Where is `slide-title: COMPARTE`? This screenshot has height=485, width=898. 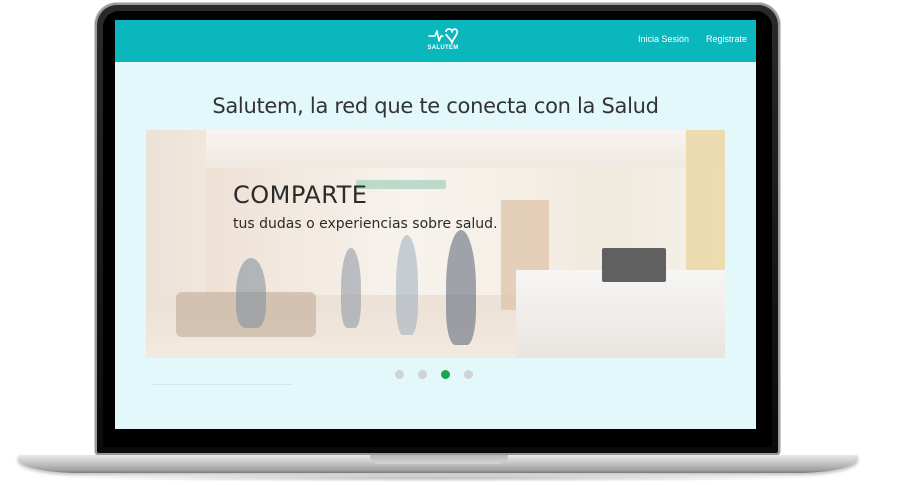
slide-title: COMPARTE is located at coordinates (300, 195).